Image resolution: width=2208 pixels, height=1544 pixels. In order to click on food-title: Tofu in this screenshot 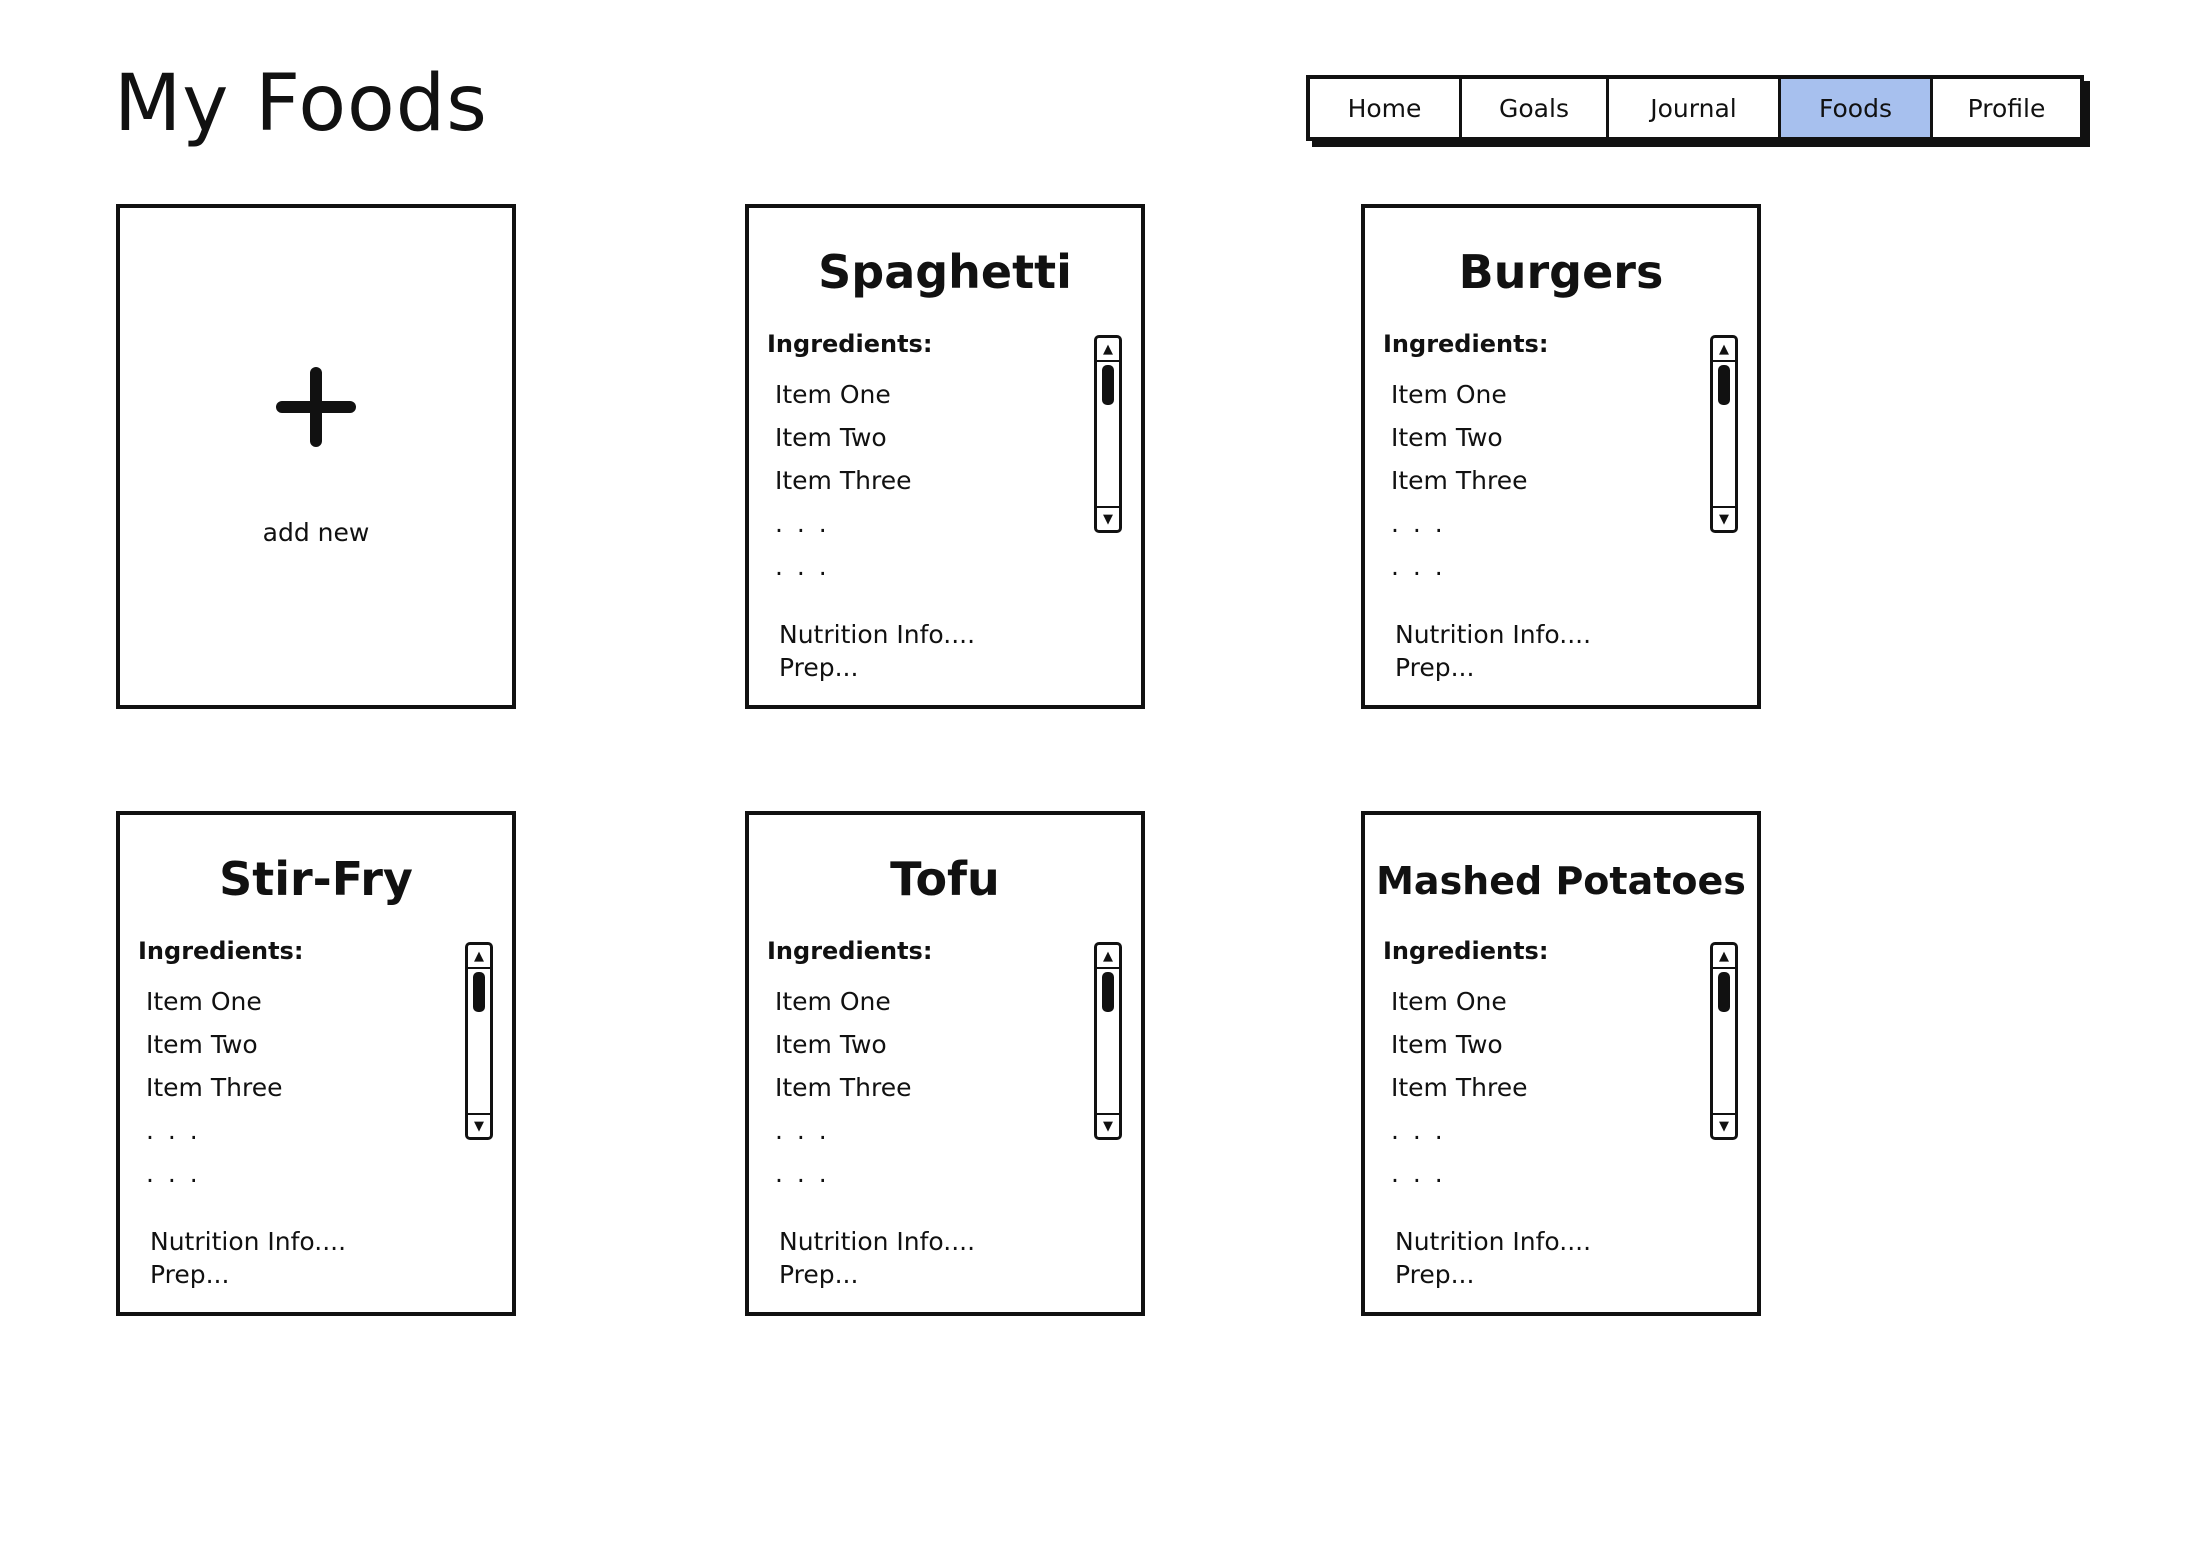, I will do `click(945, 879)`.